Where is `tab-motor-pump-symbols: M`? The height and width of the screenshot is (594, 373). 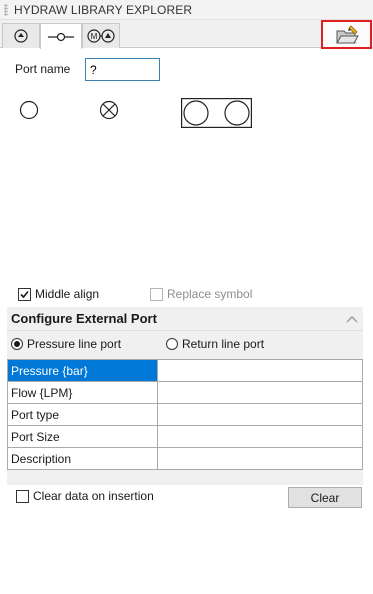 tab-motor-pump-symbols: M is located at coordinates (101, 35).